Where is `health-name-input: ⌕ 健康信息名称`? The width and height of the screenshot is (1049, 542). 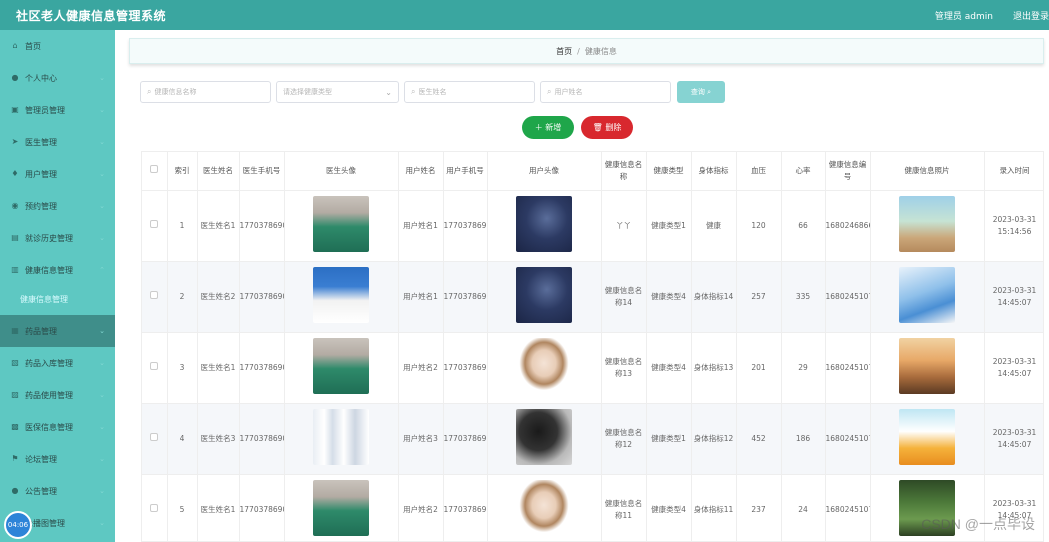
health-name-input: ⌕ 健康信息名称 is located at coordinates (205, 92).